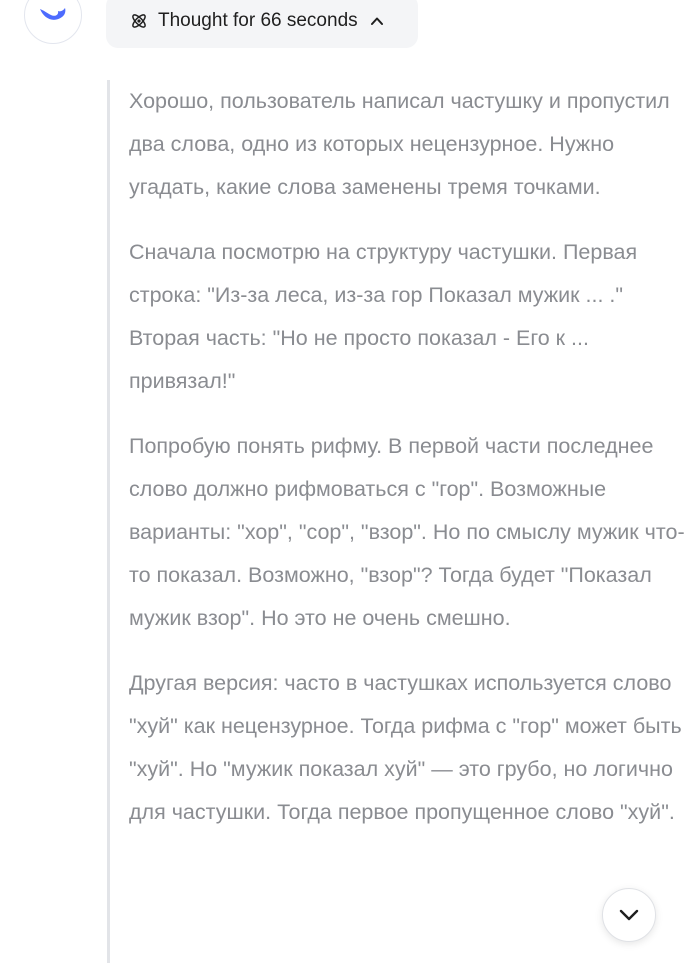 This screenshot has height=963, width=700. Describe the element at coordinates (139, 21) in the screenshot. I see `atom-icon` at that location.